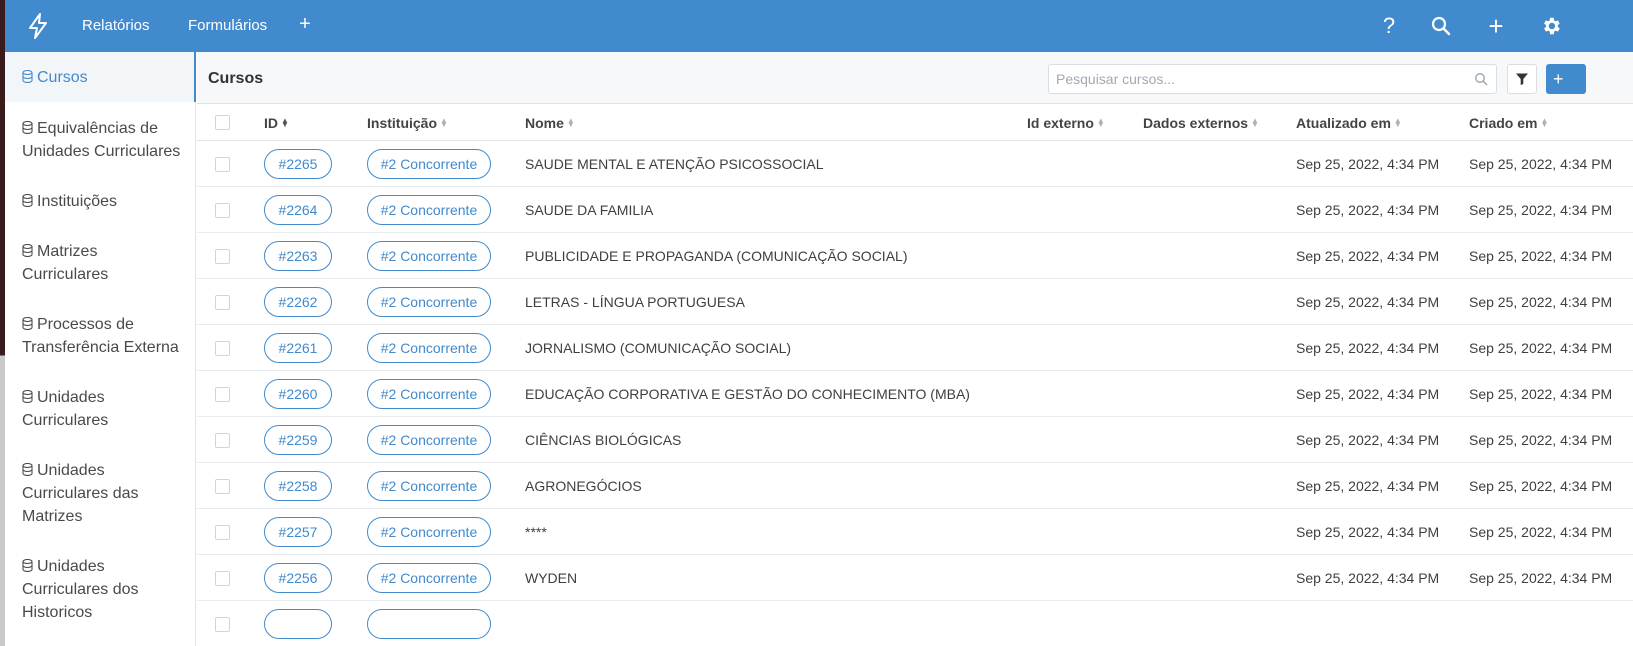 The width and height of the screenshot is (1633, 646). I want to click on col-header-atualizado-em: Atualizado em ▲ ▼, so click(1349, 123).